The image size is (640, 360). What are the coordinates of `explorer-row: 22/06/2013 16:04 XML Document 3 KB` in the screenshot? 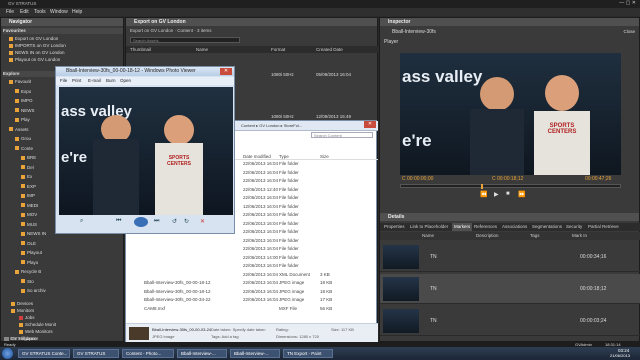 It's located at (252, 276).